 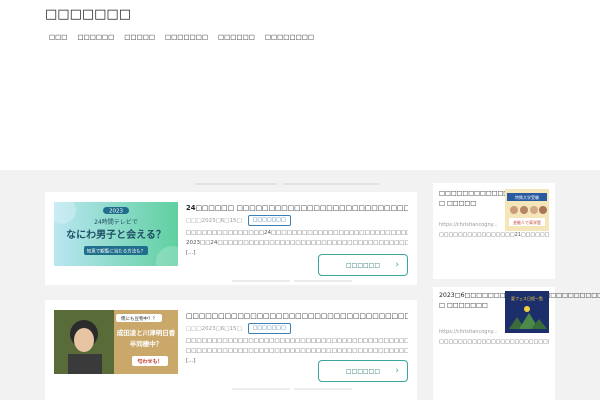 What do you see at coordinates (527, 197) in the screenshot?
I see `svg-text: 特殊大学受験` at bounding box center [527, 197].